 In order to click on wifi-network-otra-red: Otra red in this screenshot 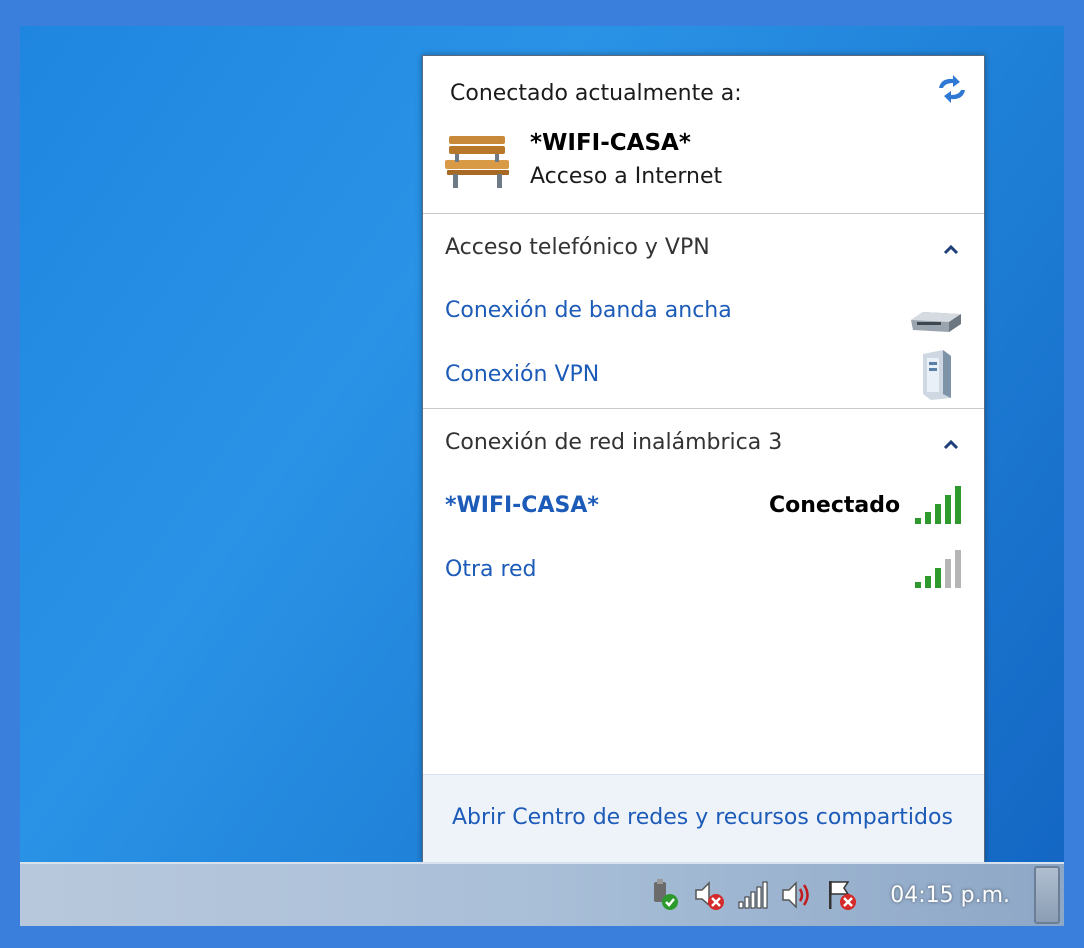, I will do `click(491, 569)`.